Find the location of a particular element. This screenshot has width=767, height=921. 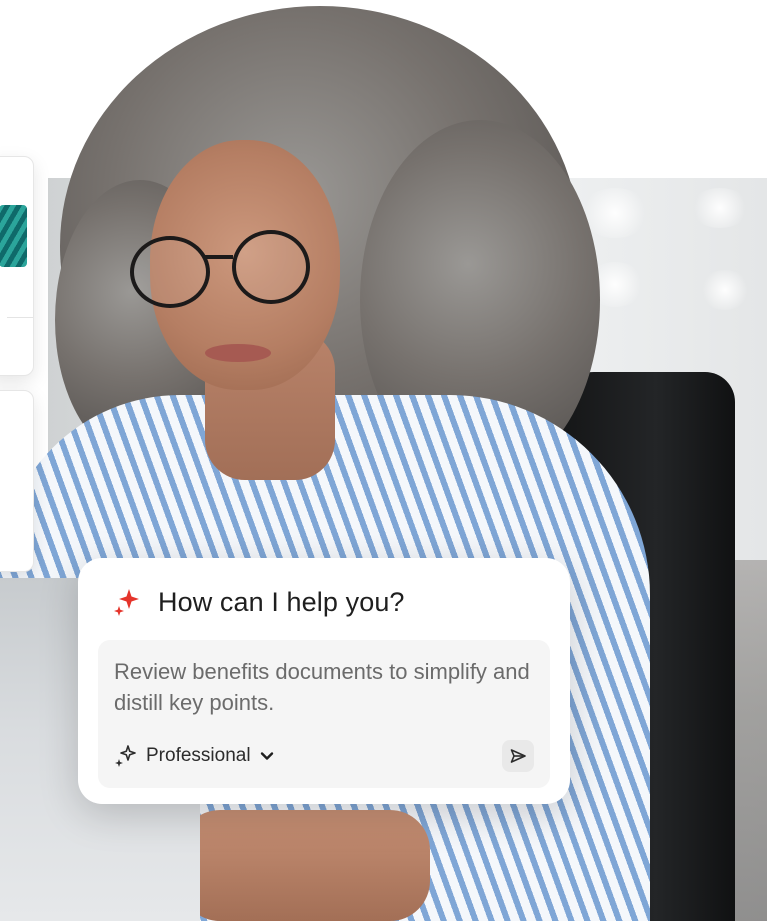

send-button is located at coordinates (518, 756).